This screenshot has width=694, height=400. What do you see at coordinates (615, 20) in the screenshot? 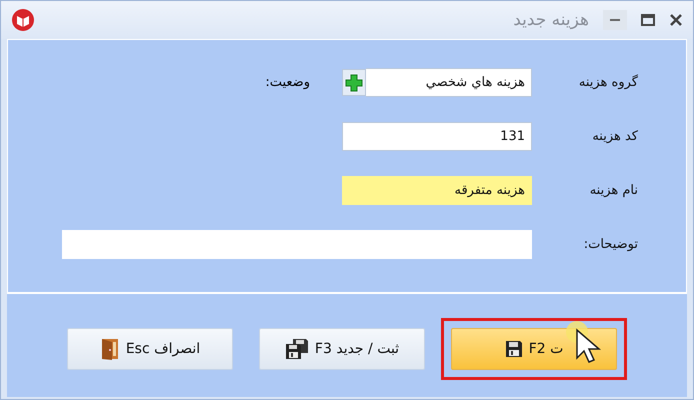
I see `minimize-icon` at bounding box center [615, 20].